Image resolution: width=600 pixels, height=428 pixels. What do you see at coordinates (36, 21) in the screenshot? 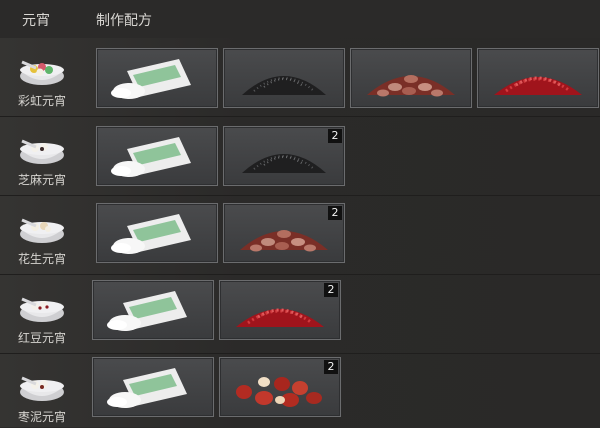
I see `column-header-yuanxiao: 元宵` at bounding box center [36, 21].